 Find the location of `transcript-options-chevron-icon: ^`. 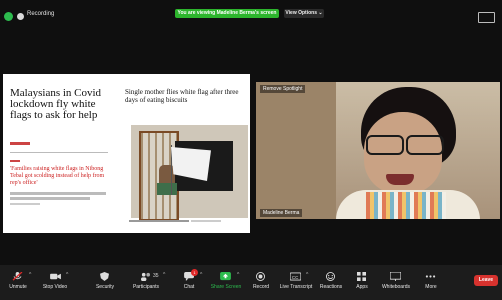

transcript-options-chevron-icon: ^ is located at coordinates (307, 275).